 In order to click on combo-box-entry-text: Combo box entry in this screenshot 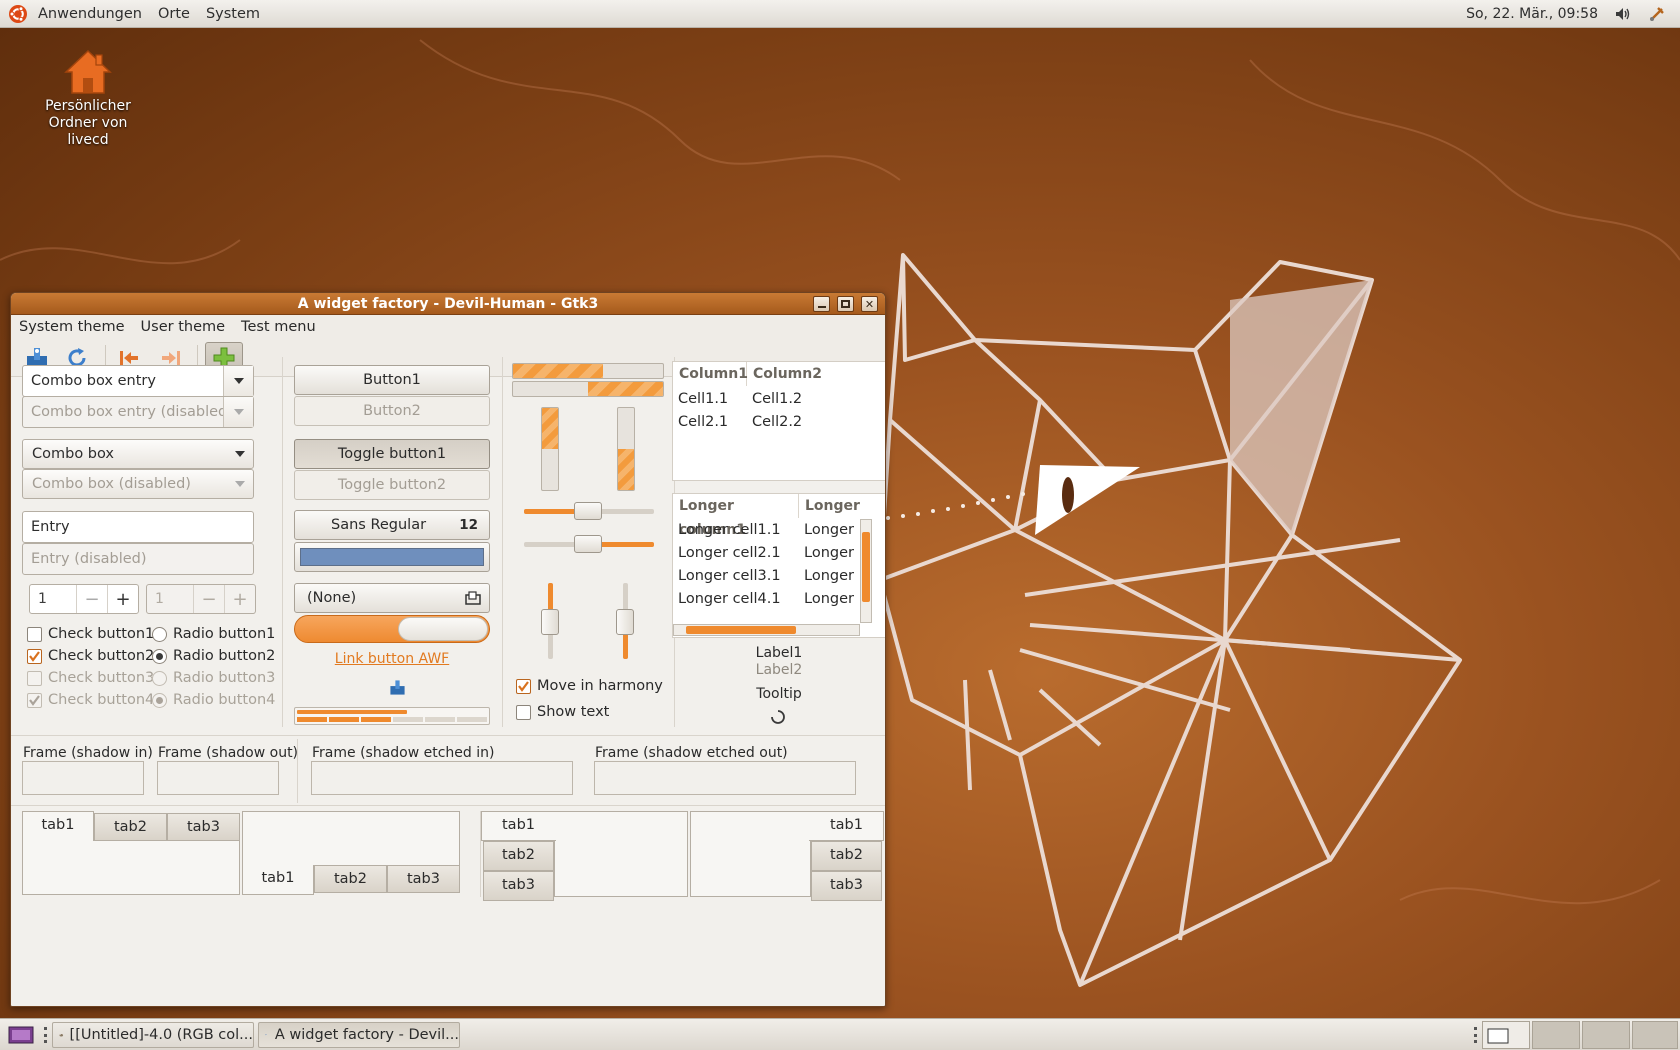, I will do `click(123, 381)`.